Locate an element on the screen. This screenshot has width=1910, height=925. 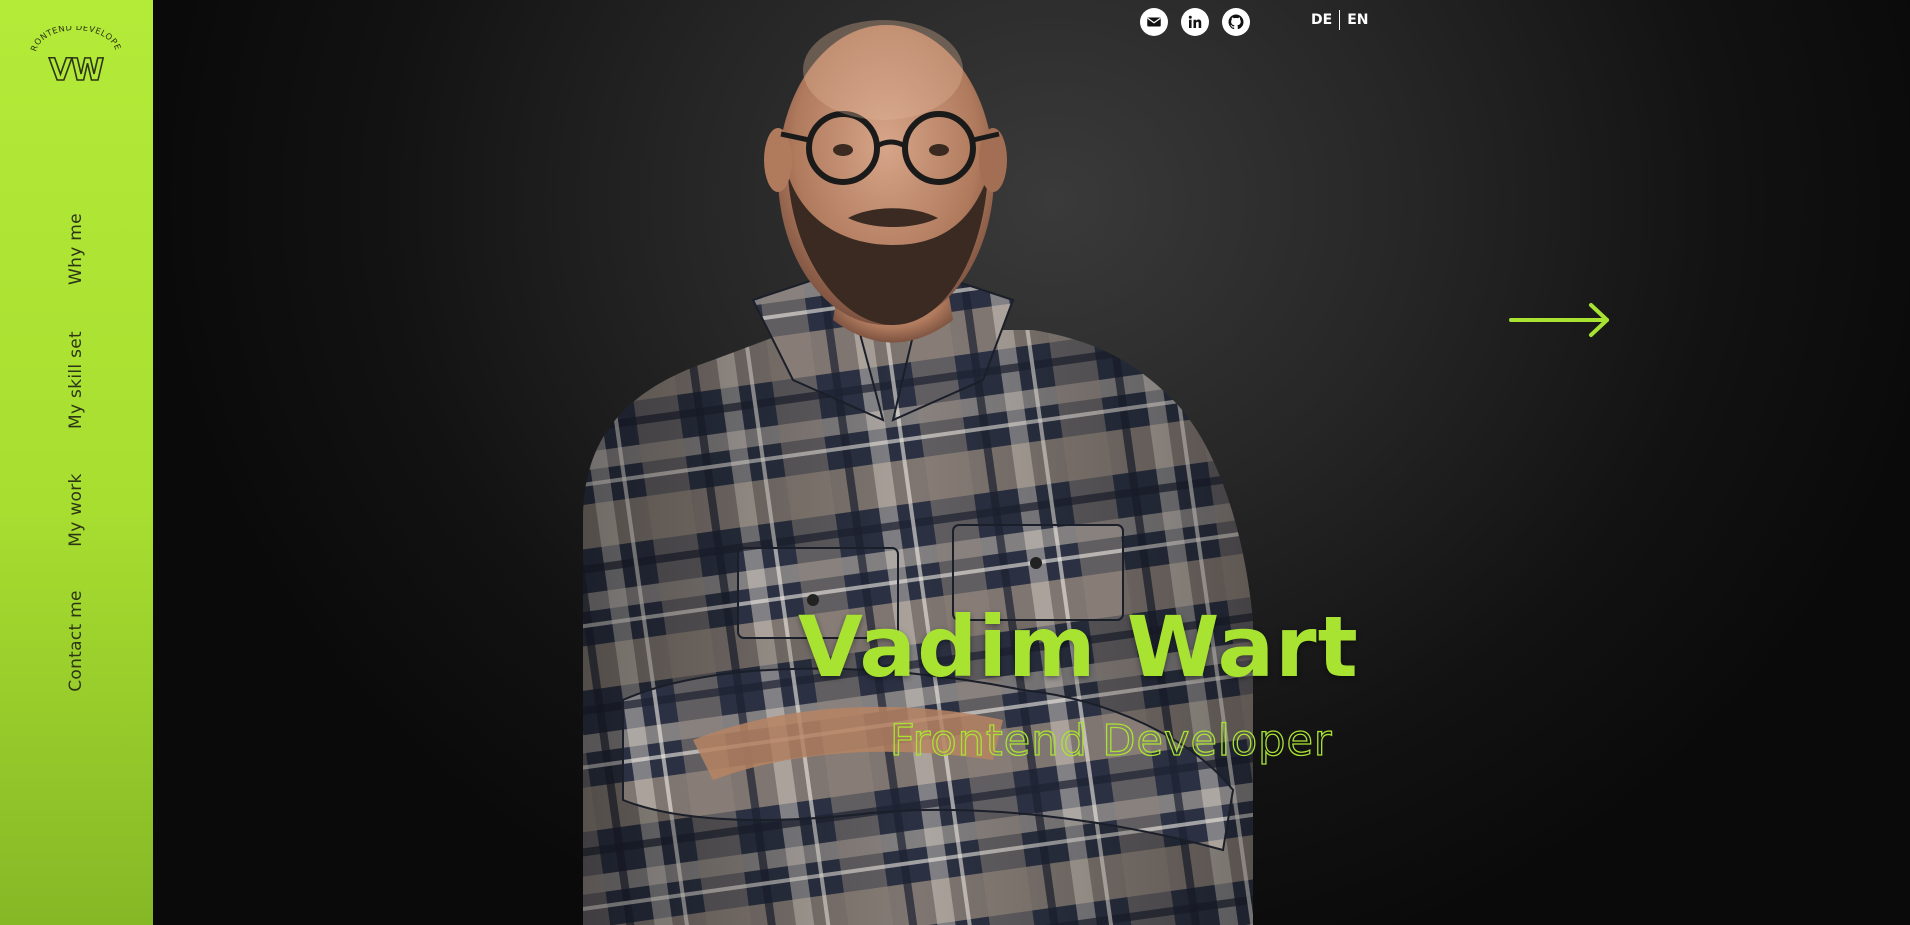
social-github is located at coordinates (1236, 22).